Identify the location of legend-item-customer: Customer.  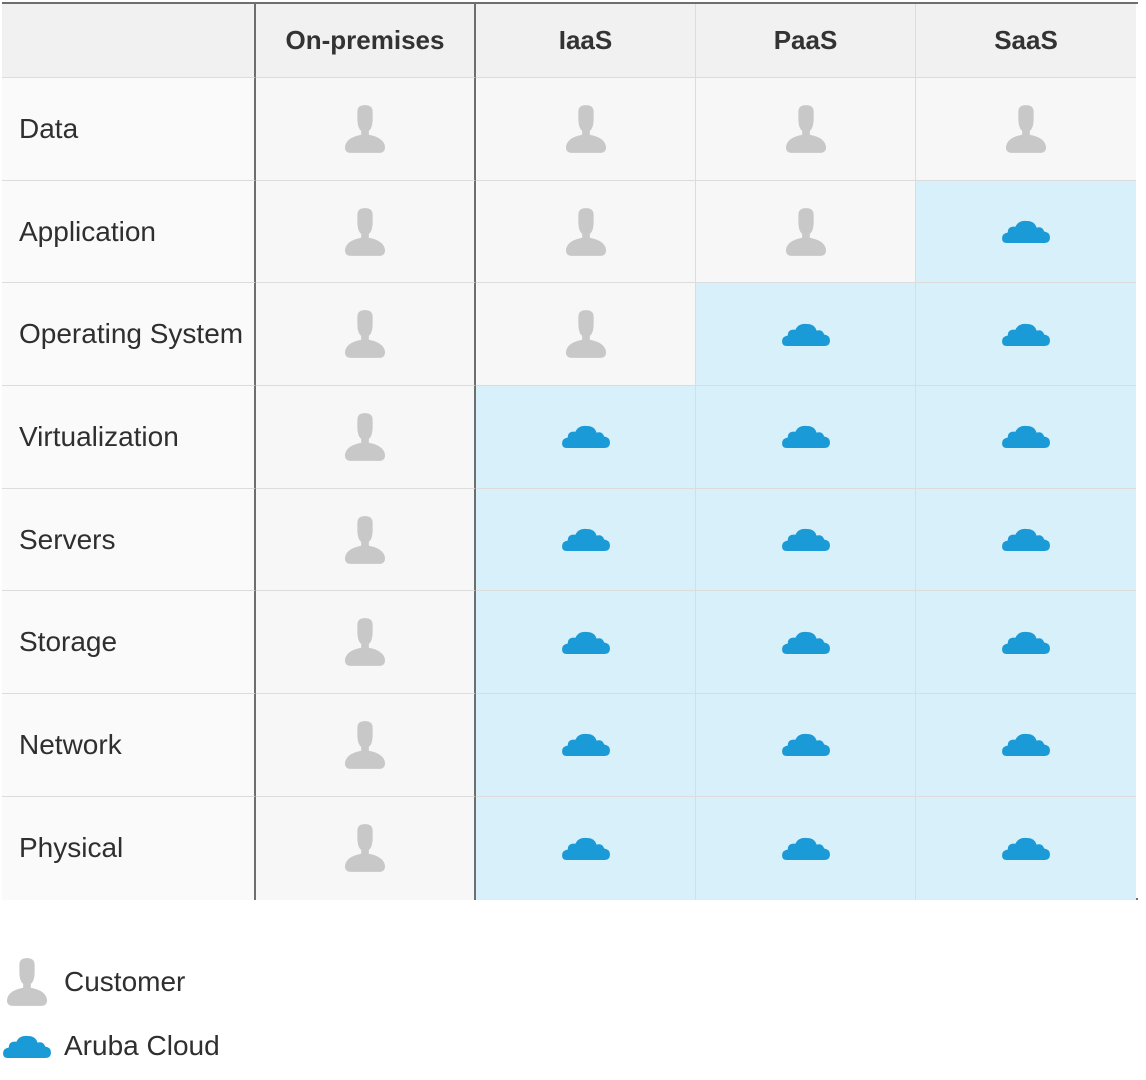
(111, 982).